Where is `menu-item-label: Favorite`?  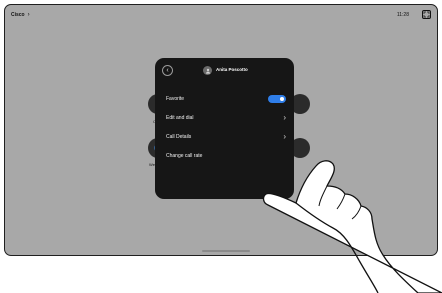
menu-item-label: Favorite is located at coordinates (175, 99).